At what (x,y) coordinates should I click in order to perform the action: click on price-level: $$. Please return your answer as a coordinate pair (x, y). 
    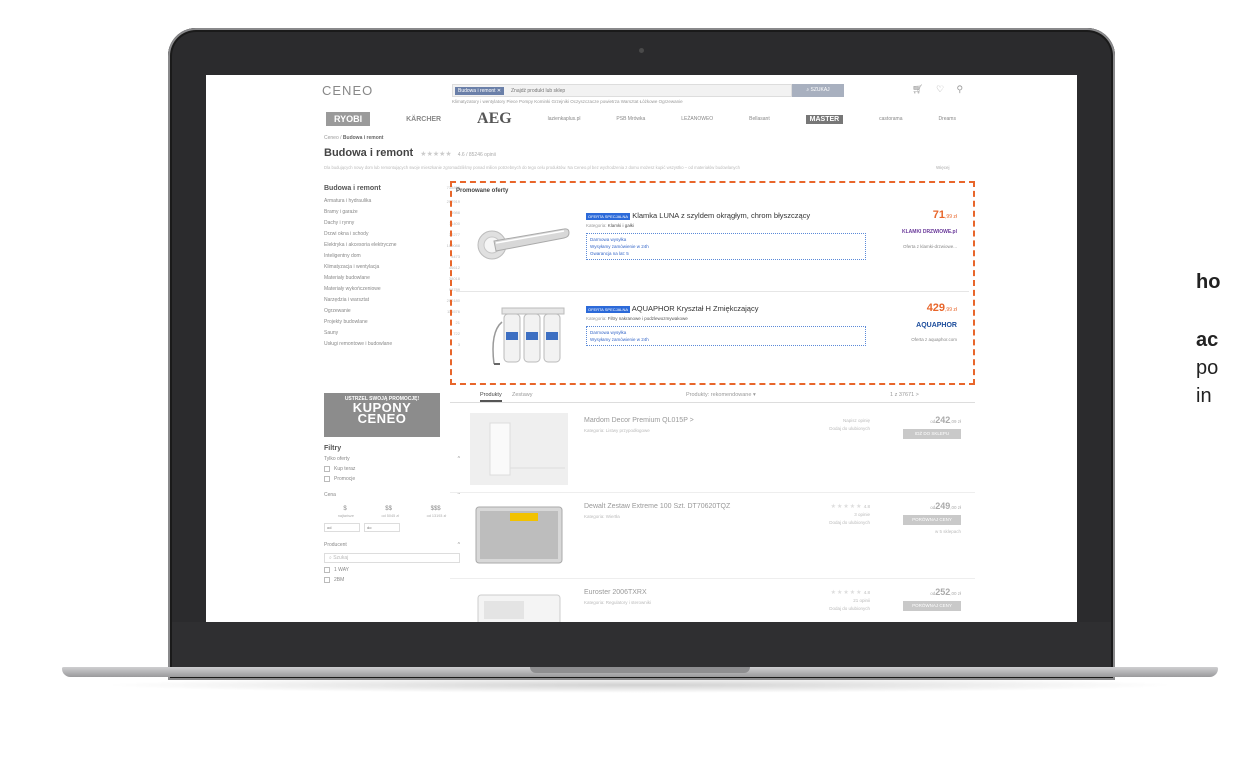
    Looking at the image, I should click on (388, 509).